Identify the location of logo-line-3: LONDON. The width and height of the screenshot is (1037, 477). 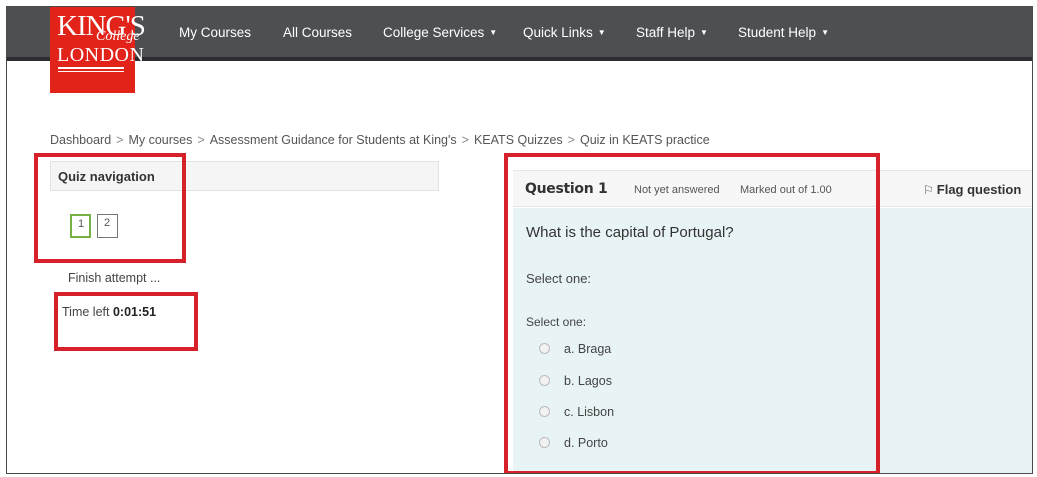
(101, 55).